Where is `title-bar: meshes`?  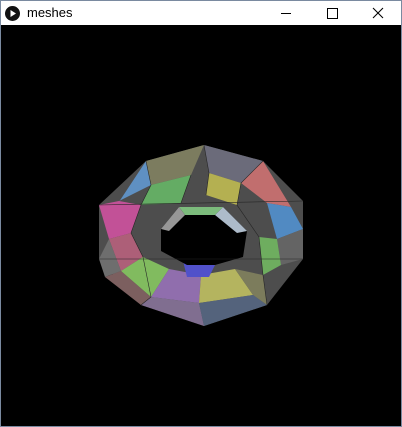
title-bar: meshes is located at coordinates (201, 13).